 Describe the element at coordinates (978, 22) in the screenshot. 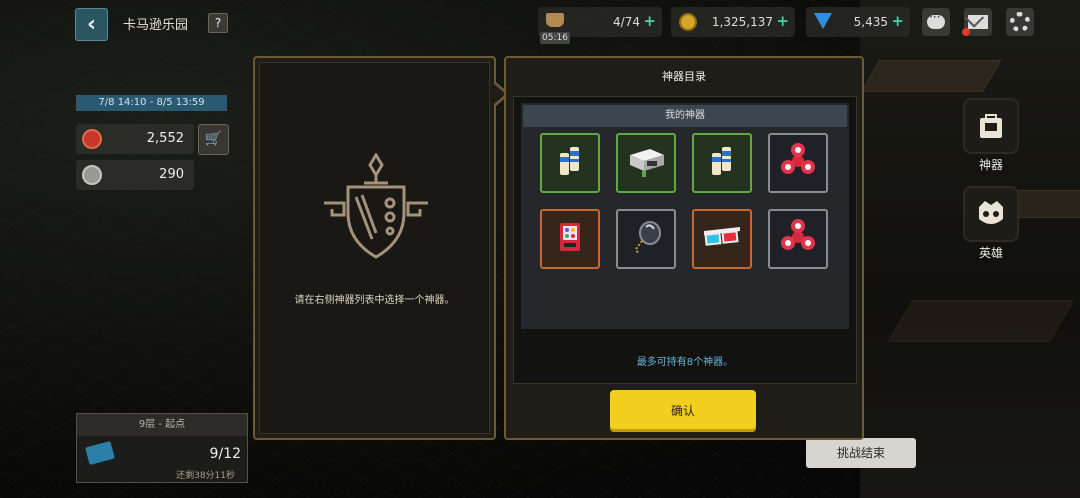

I see `mail-icon` at that location.